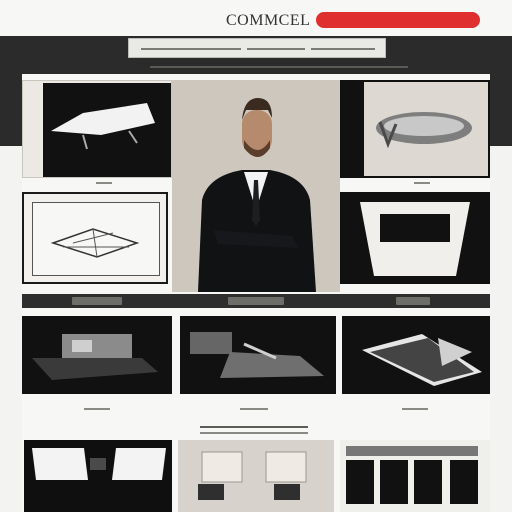 This screenshot has width=512, height=512. What do you see at coordinates (95, 243) in the screenshot?
I see `architectural-sketch-icon` at bounding box center [95, 243].